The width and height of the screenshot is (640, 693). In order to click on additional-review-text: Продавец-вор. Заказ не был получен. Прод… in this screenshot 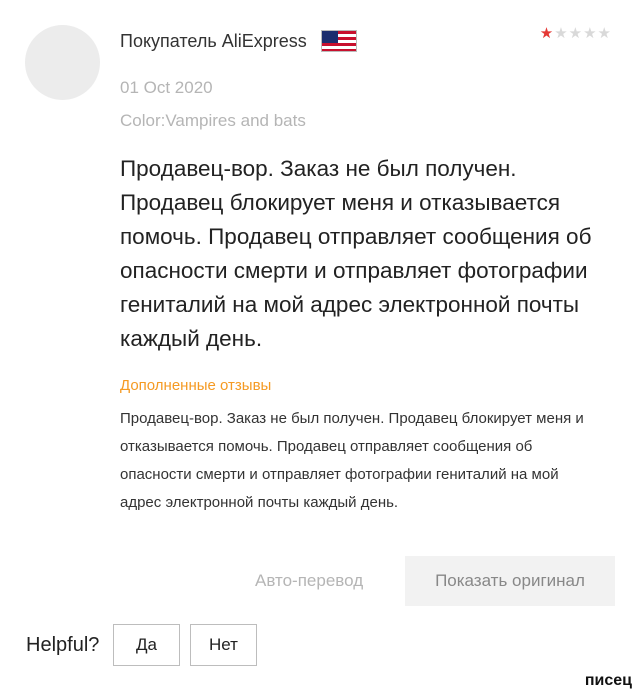, I will do `click(352, 460)`.